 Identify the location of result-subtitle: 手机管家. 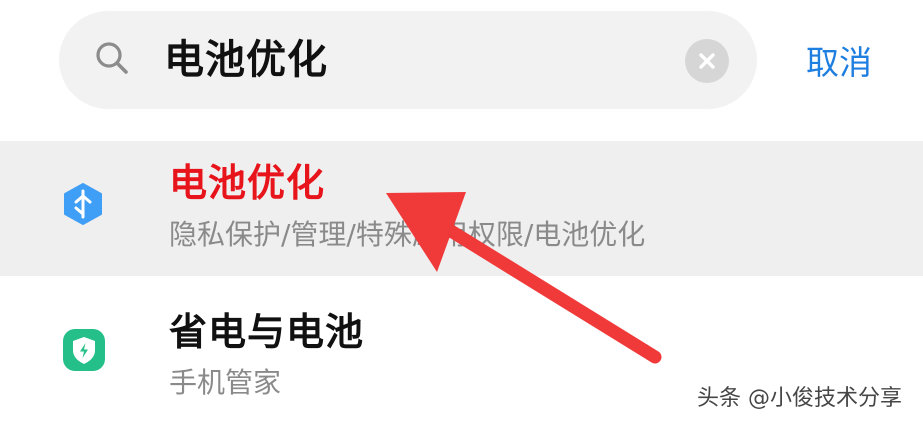
(225, 382).